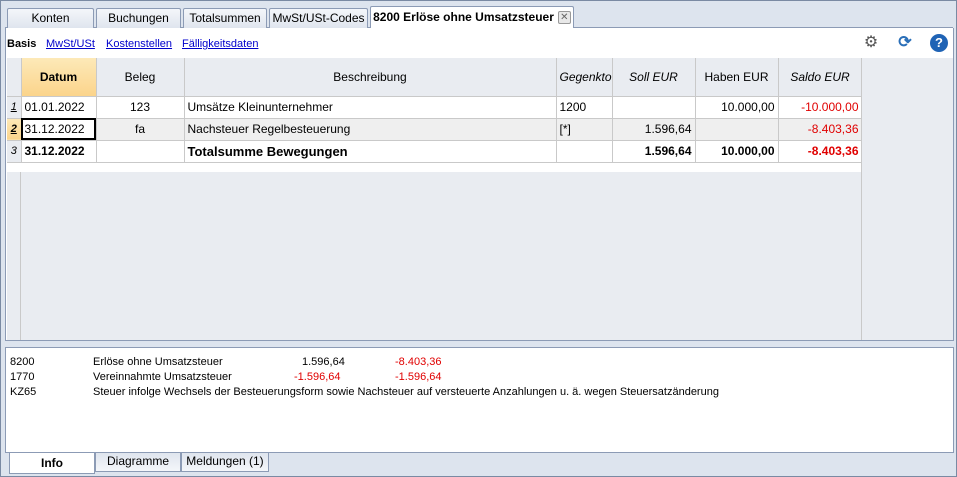 Image resolution: width=957 pixels, height=477 pixels. Describe the element at coordinates (418, 362) in the screenshot. I see `info-value-2: -8.403,36` at that location.